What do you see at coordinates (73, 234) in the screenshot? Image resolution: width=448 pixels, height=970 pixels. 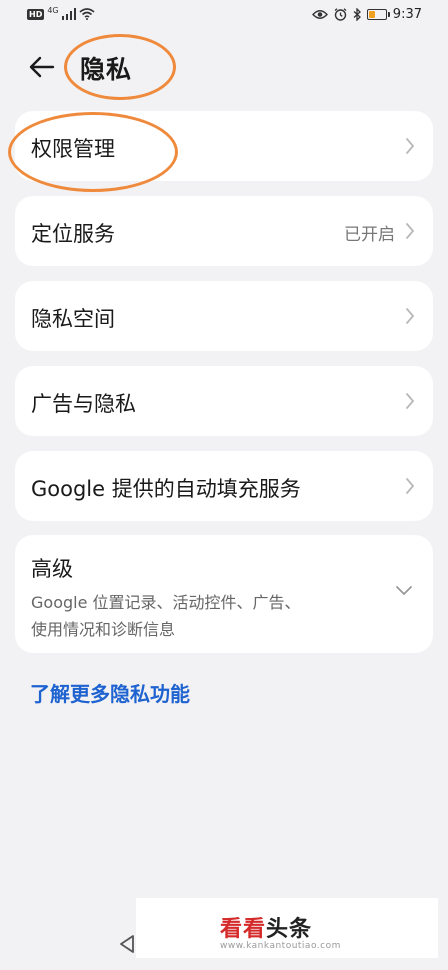 I see `location-service-label: 定位服务` at bounding box center [73, 234].